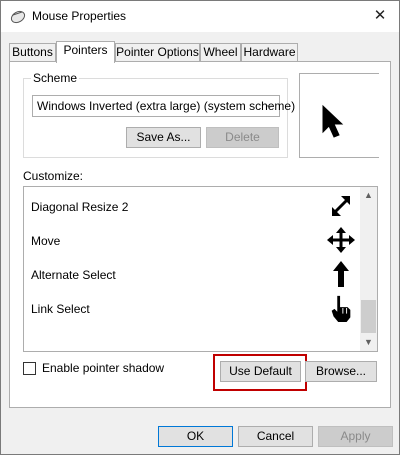 This screenshot has height=455, width=400. What do you see at coordinates (333, 121) in the screenshot?
I see `arrow-pointer-icon` at bounding box center [333, 121].